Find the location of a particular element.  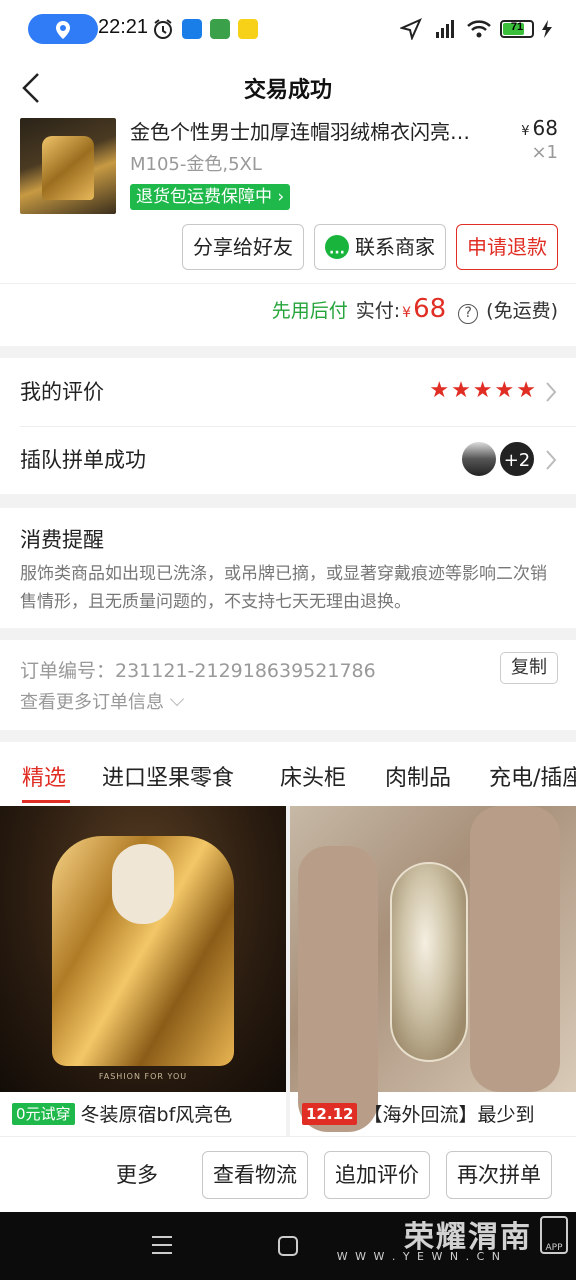

recommend-tabs: 精选 进口坚果零食 床头柜 肉制品 充电/插座 is located at coordinates (288, 774).